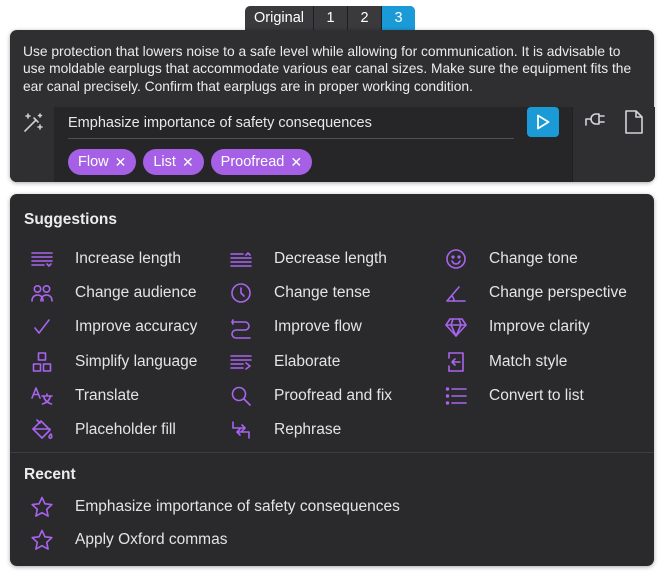  What do you see at coordinates (539, 326) in the screenshot?
I see `suggestion-label: Improve clarity` at bounding box center [539, 326].